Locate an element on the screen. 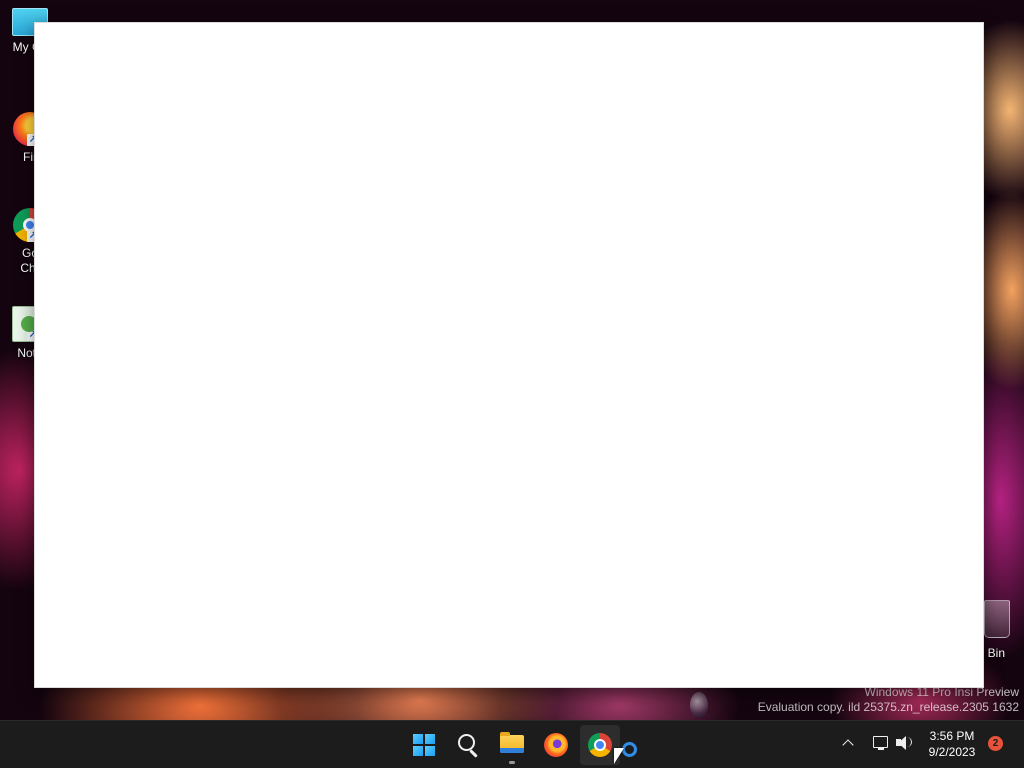 Image resolution: width=1024 pixels, height=768 pixels. taskbar is located at coordinates (512, 744).